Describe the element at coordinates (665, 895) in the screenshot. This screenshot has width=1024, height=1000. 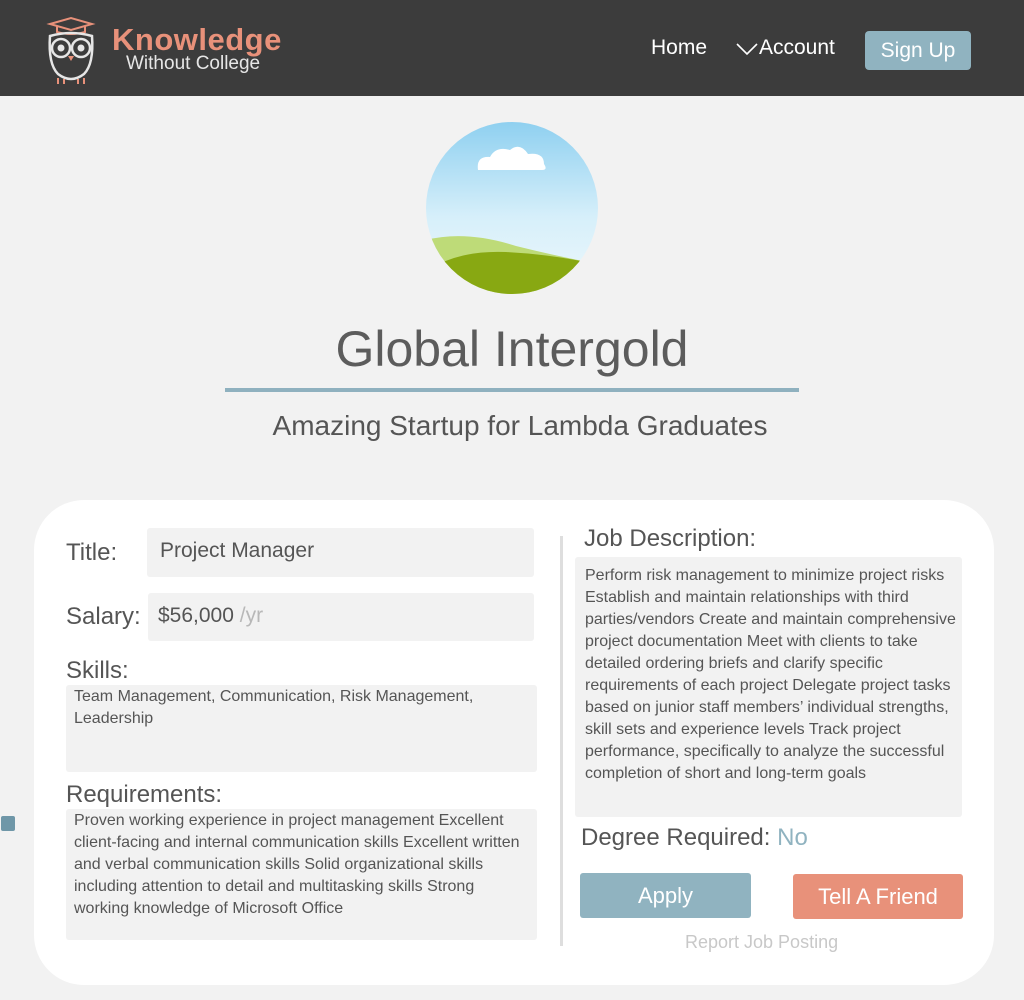
I see `apply-button: Apply` at that location.